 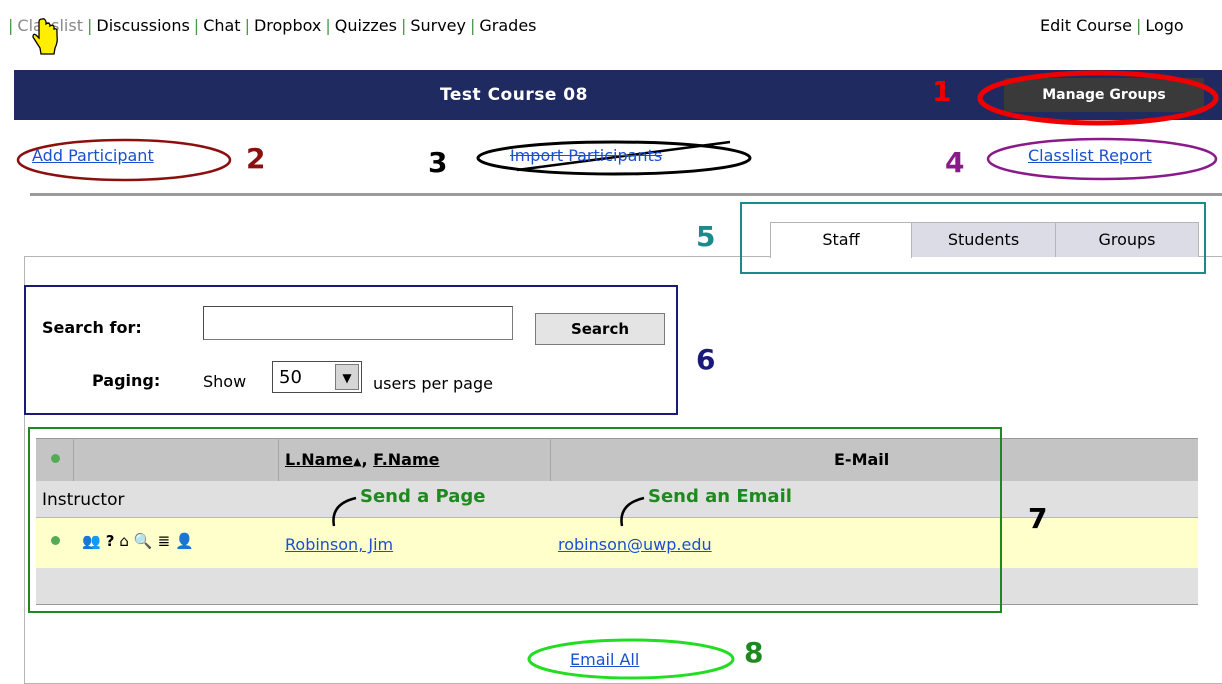 What do you see at coordinates (942, 91) in the screenshot?
I see `annotation-number-1: 1` at bounding box center [942, 91].